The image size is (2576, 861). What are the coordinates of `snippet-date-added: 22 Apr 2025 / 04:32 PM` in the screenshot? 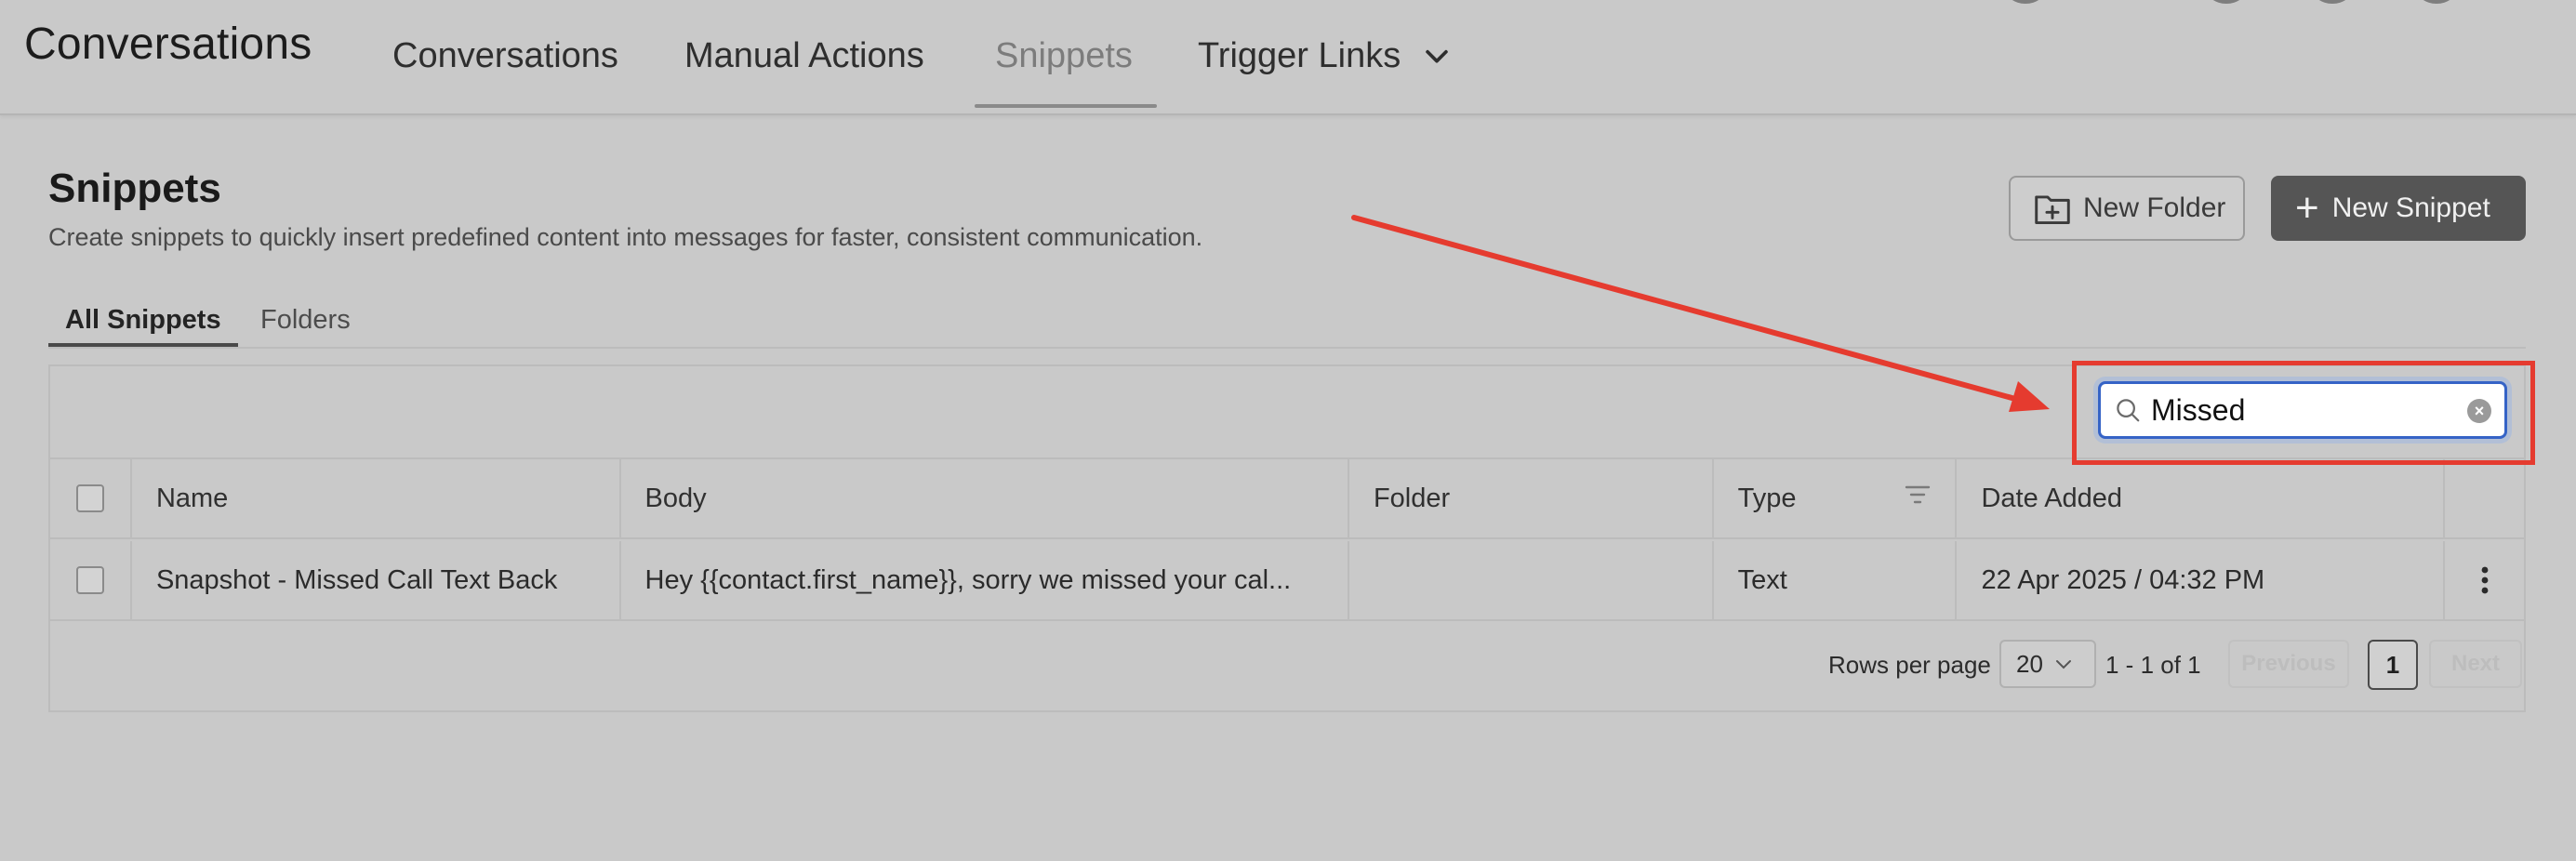 It's located at (2201, 580).